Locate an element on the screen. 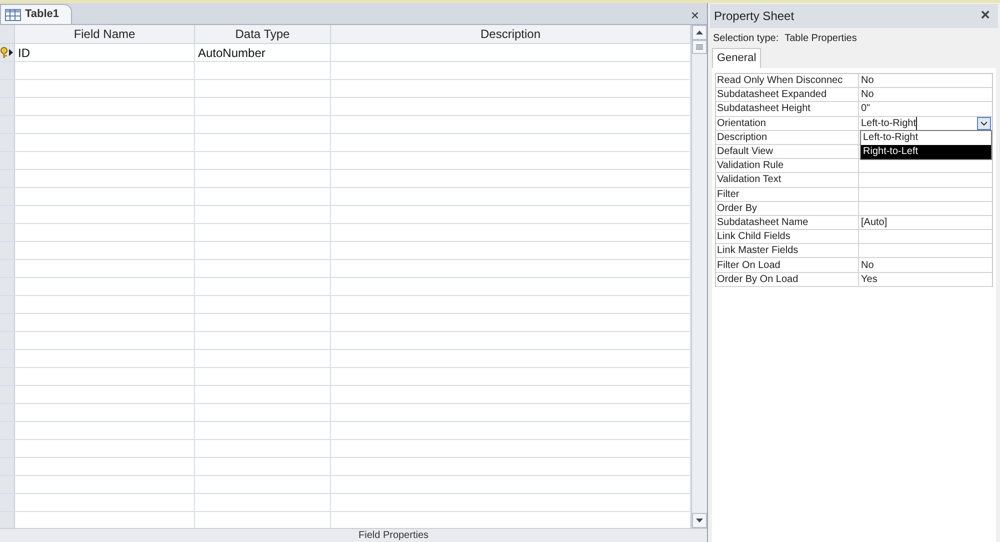 The height and width of the screenshot is (542, 1000). scroll-thumb is located at coordinates (699, 47).